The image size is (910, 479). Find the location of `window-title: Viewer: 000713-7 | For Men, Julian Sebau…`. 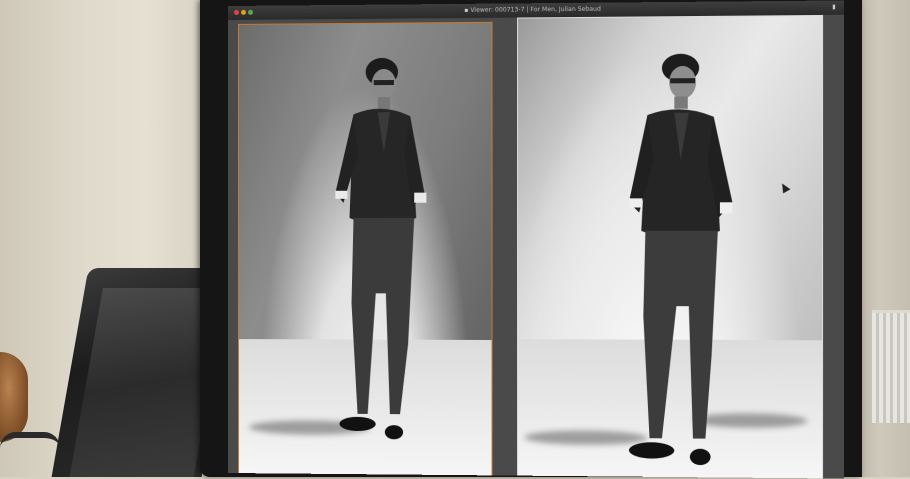

window-title: Viewer: 000713-7 | For Men, Julian Sebau… is located at coordinates (532, 10).